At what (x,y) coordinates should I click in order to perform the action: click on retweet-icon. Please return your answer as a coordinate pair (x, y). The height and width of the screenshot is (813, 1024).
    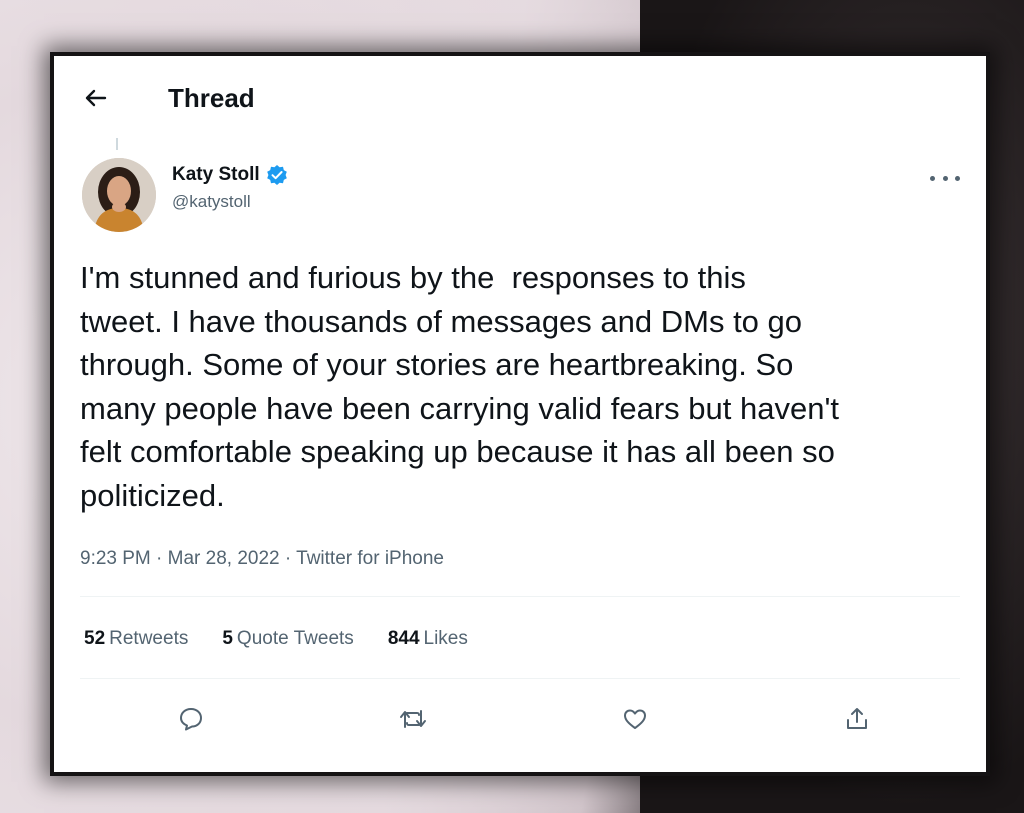
    Looking at the image, I should click on (413, 719).